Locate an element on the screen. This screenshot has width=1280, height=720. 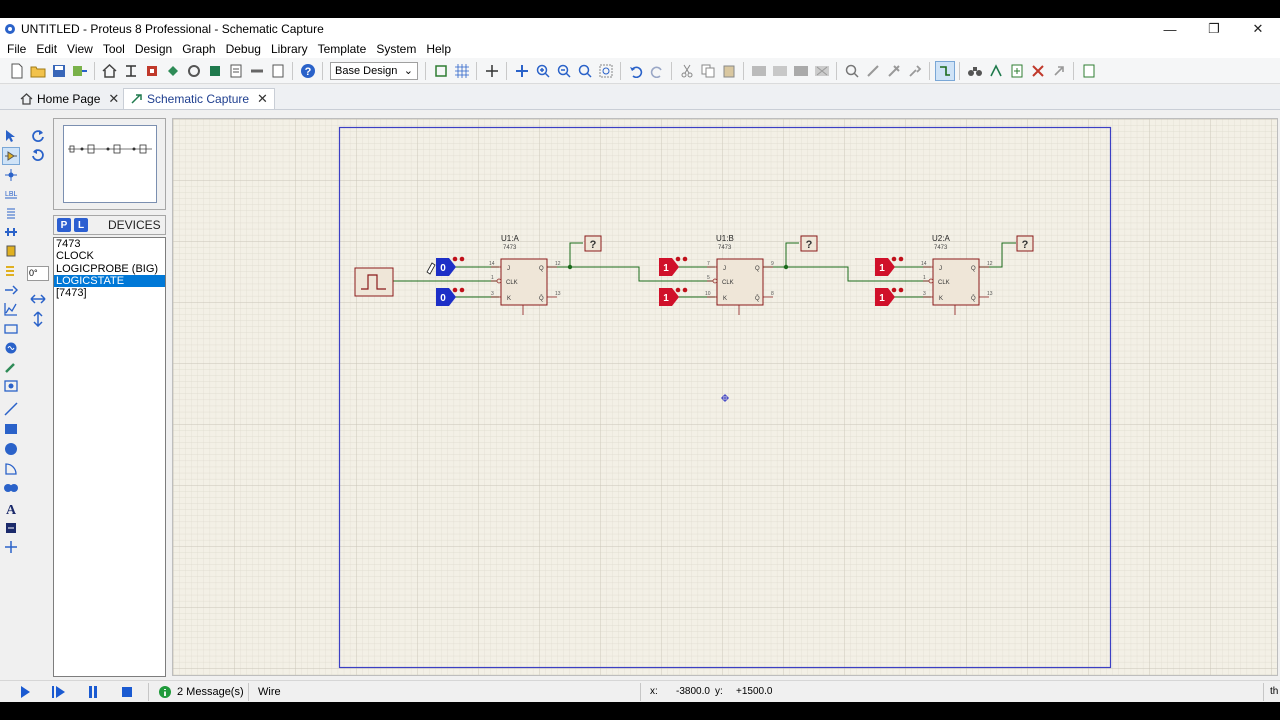
exit-to-parent-icon is located at coordinates (1059, 71).